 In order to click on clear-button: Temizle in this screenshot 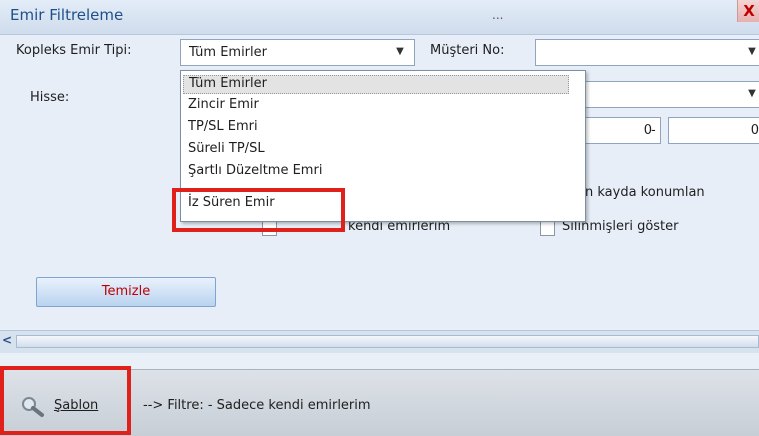, I will do `click(126, 292)`.